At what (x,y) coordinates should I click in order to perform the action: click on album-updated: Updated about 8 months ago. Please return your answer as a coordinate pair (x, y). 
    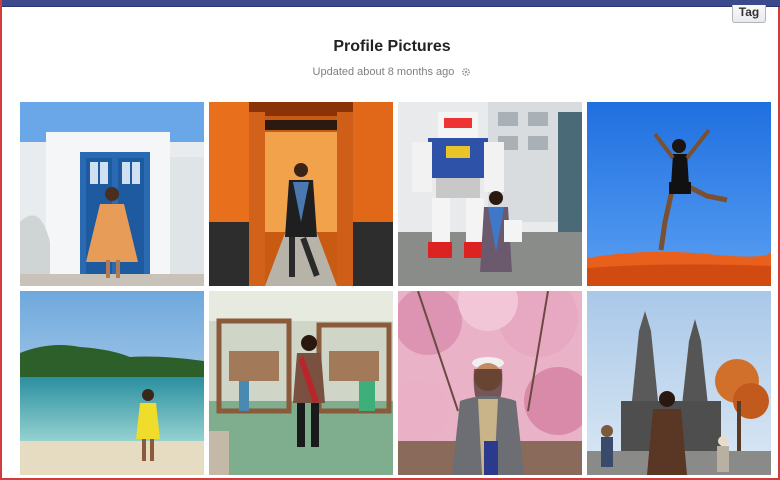
    Looking at the image, I should click on (391, 72).